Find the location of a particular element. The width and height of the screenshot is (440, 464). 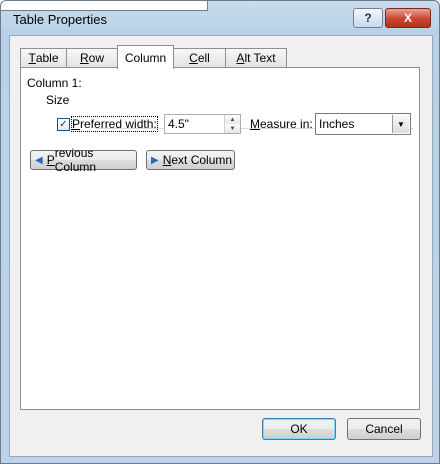

previous-column-label: revious Column is located at coordinates (75, 160).